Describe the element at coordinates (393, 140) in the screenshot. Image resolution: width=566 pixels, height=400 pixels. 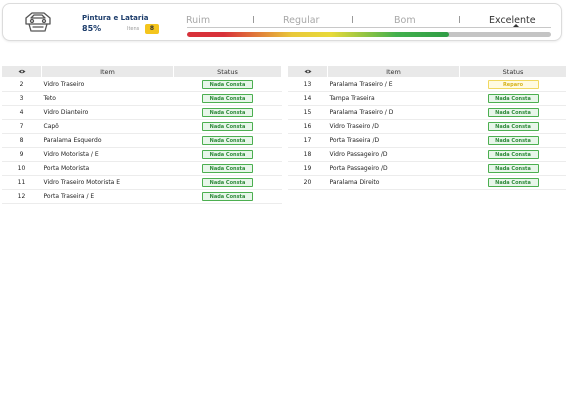
I see `row-item-name: Porta Traseira /D` at that location.